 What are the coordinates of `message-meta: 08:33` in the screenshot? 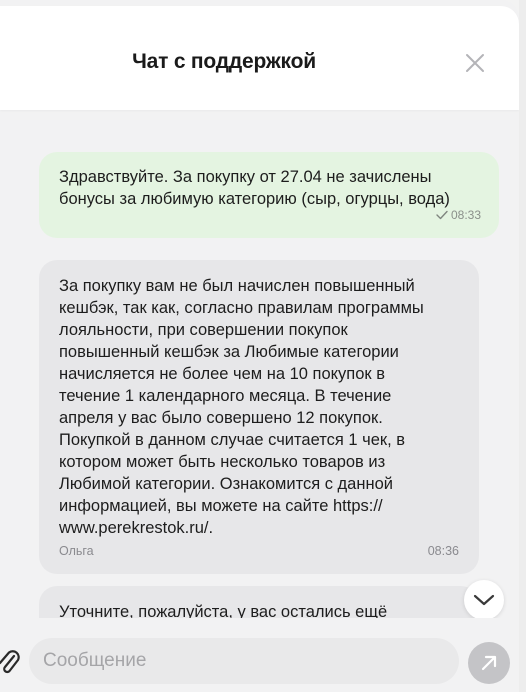 It's located at (458, 215).